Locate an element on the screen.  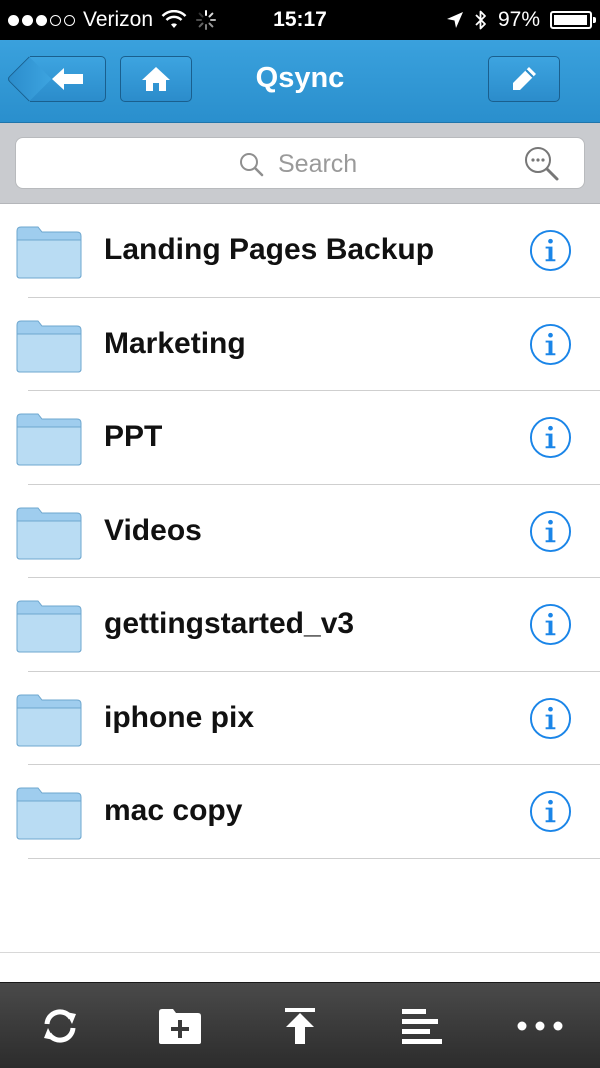
new-folder-icon is located at coordinates (180, 1026).